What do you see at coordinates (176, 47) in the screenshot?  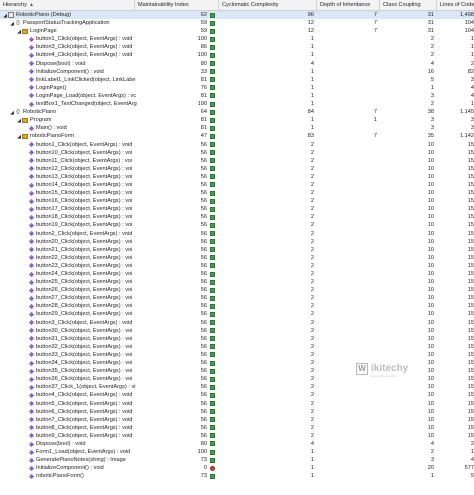 I see `maintainability-cell: 86` at bounding box center [176, 47].